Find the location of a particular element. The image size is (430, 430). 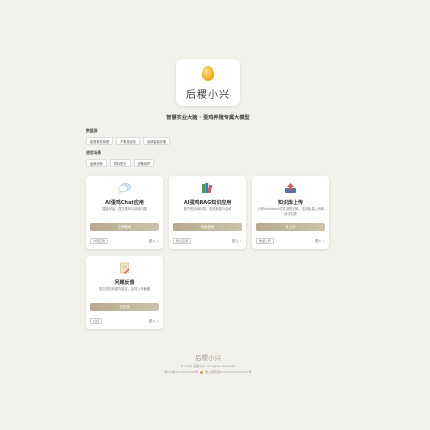

card-title: 问题反馈 is located at coordinates (124, 283).